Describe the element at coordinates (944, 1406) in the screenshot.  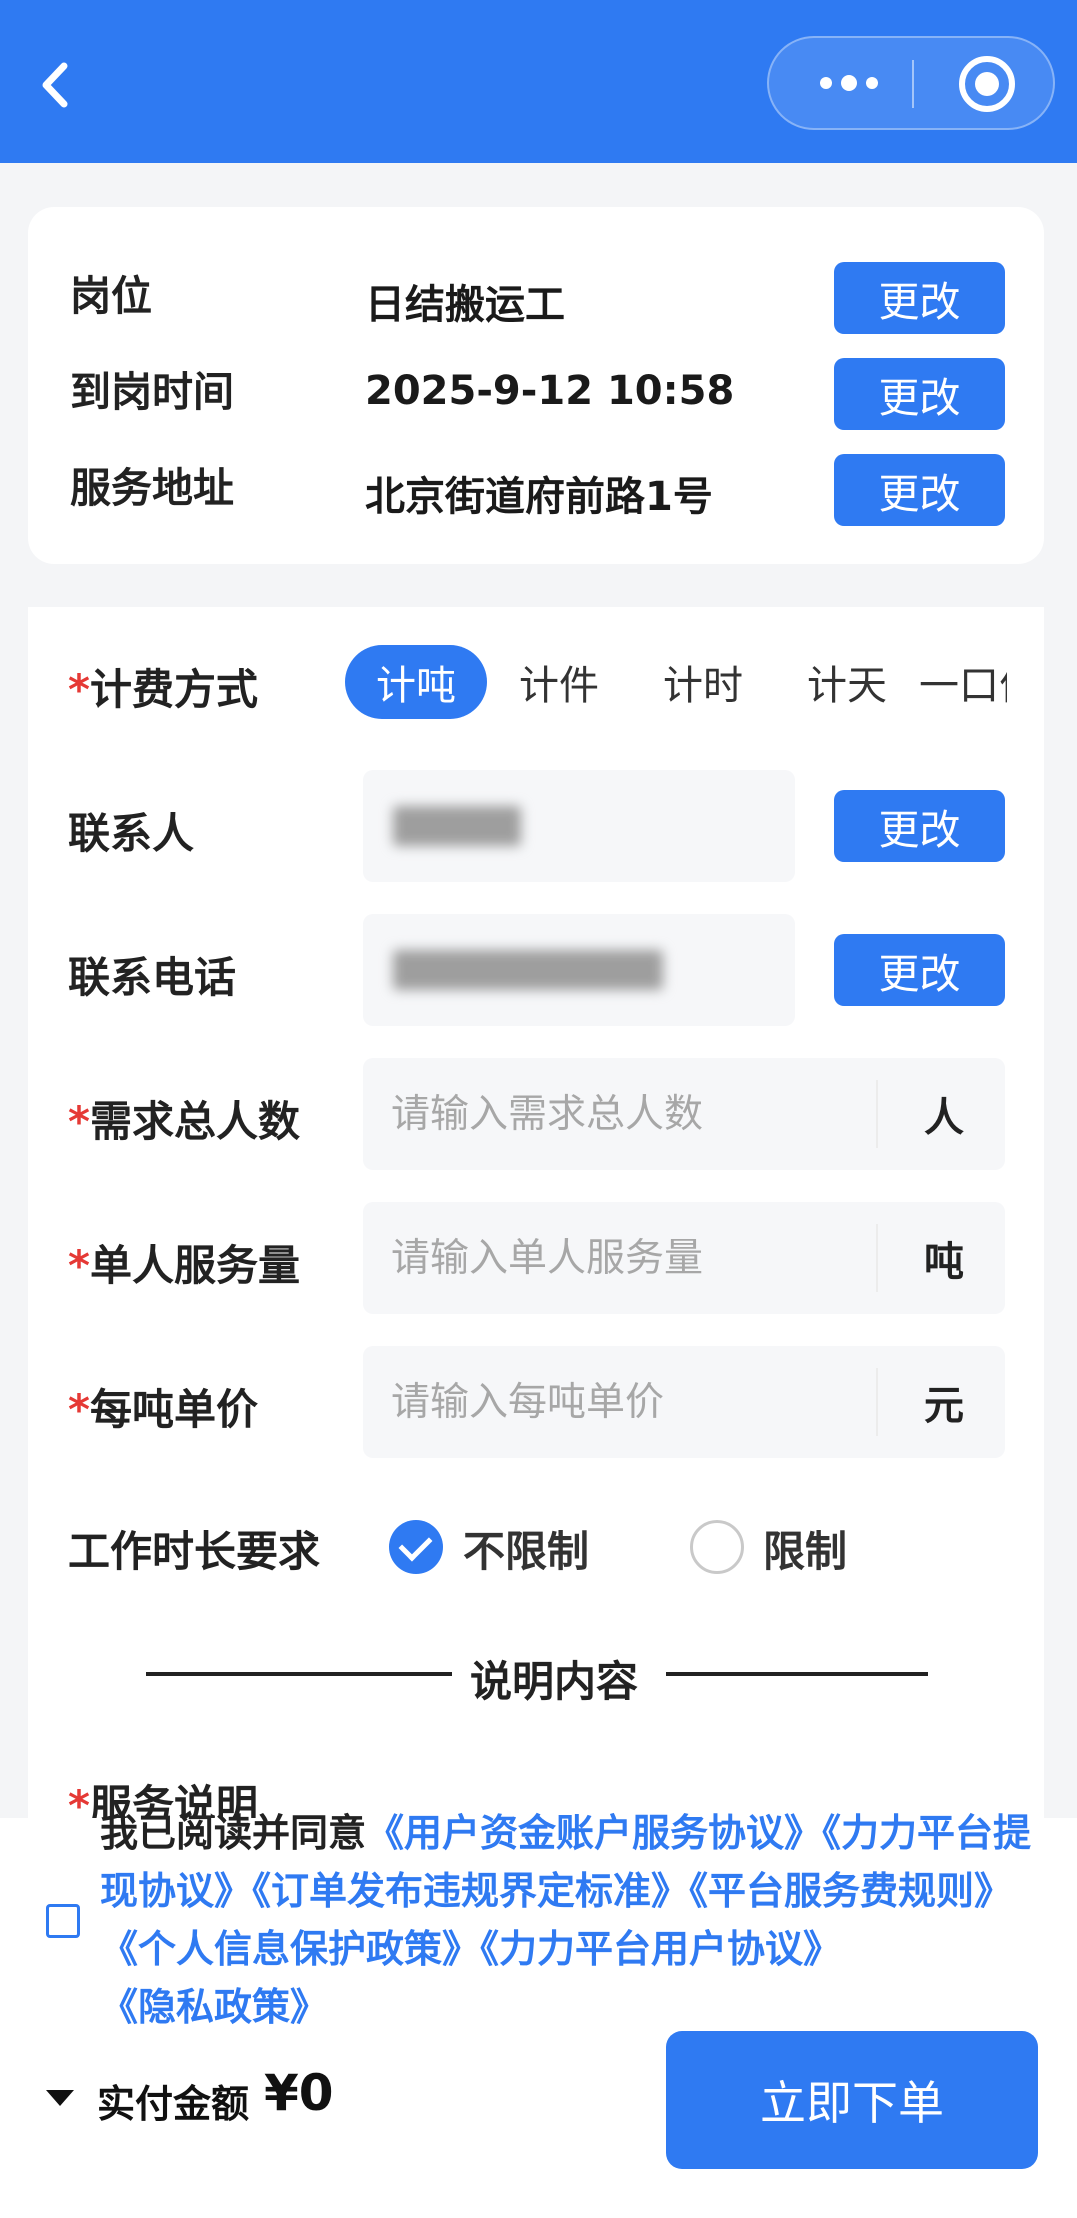
I see `unit-price-unit: 元` at that location.